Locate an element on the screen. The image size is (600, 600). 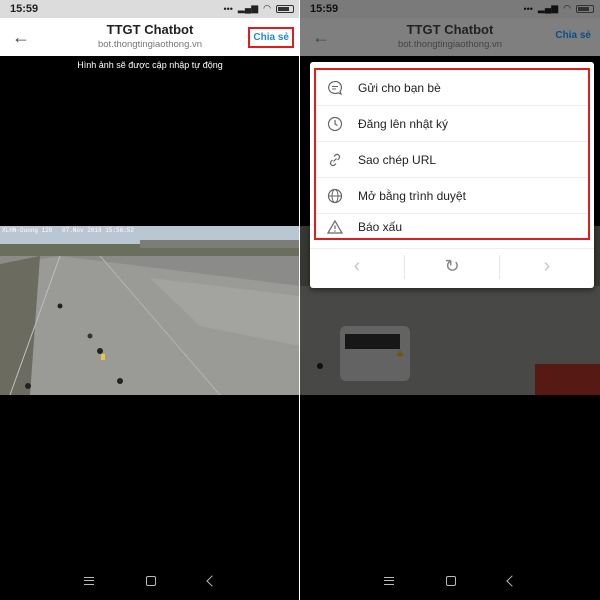
menu-item-label: Đăng lên nhật ký is located at coordinates (403, 123).